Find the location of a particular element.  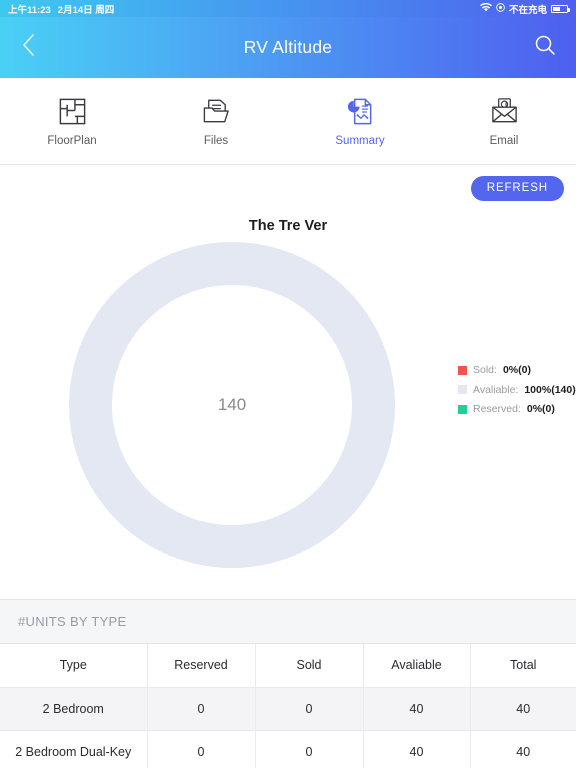

wifi-icon is located at coordinates (485, 8).